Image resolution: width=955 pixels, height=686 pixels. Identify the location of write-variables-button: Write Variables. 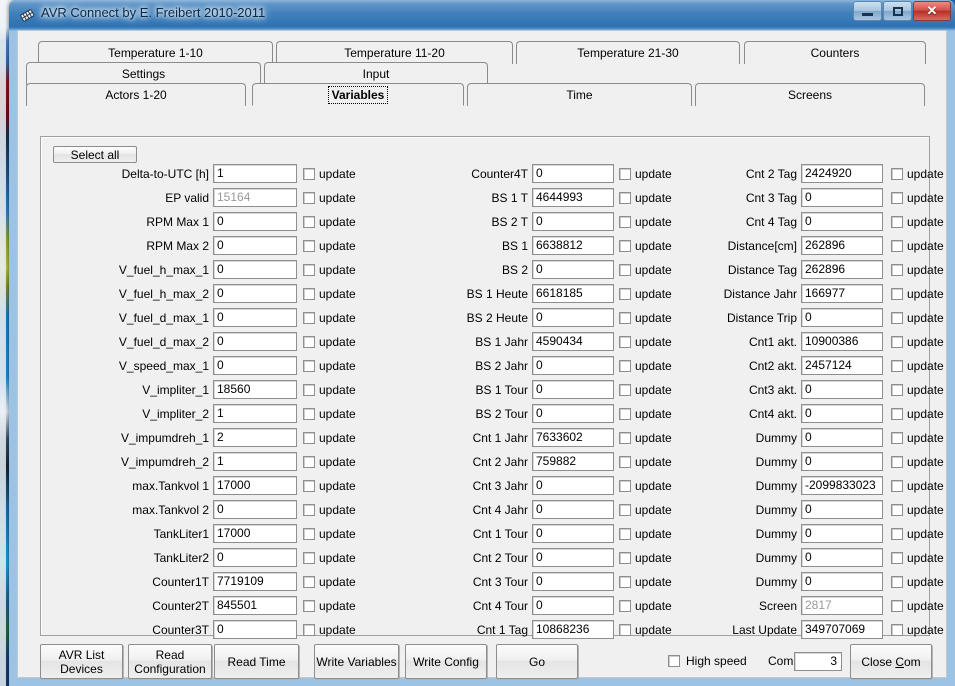
(356, 661).